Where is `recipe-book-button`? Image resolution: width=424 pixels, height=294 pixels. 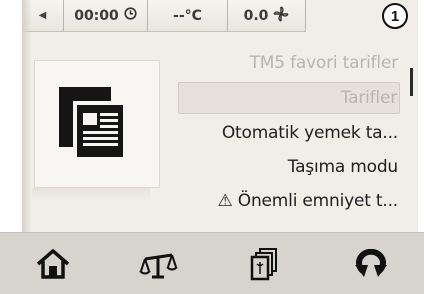 recipe-book-button is located at coordinates (265, 263).